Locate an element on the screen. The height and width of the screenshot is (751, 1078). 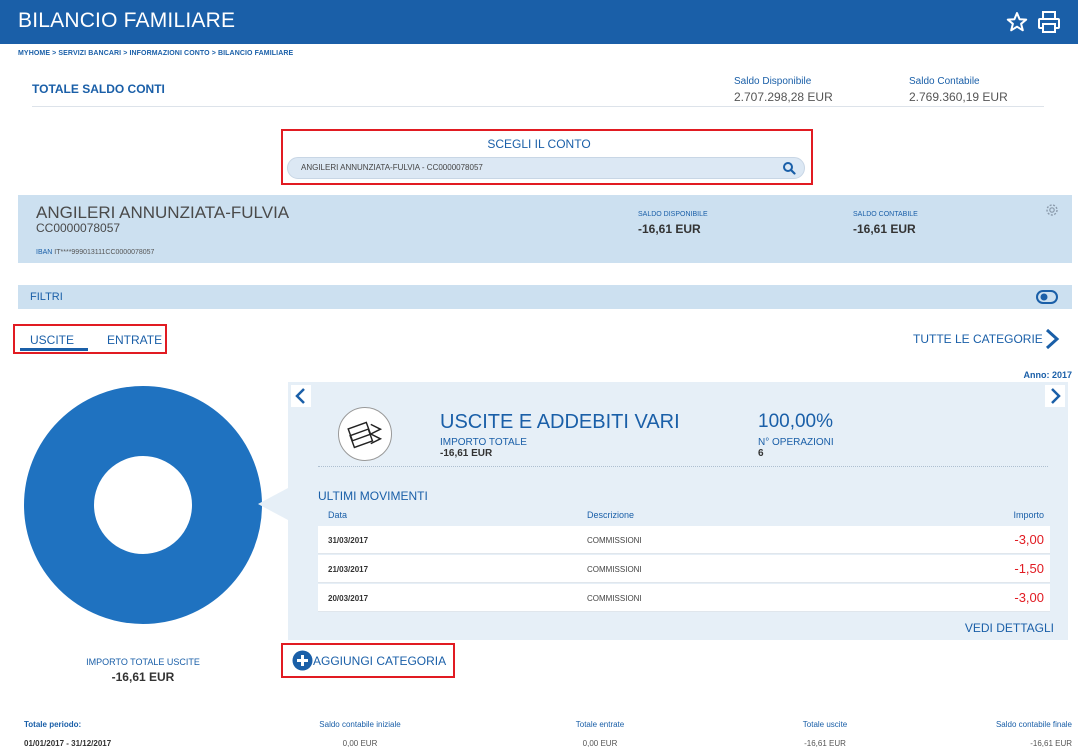
category-icon is located at coordinates (365, 434).